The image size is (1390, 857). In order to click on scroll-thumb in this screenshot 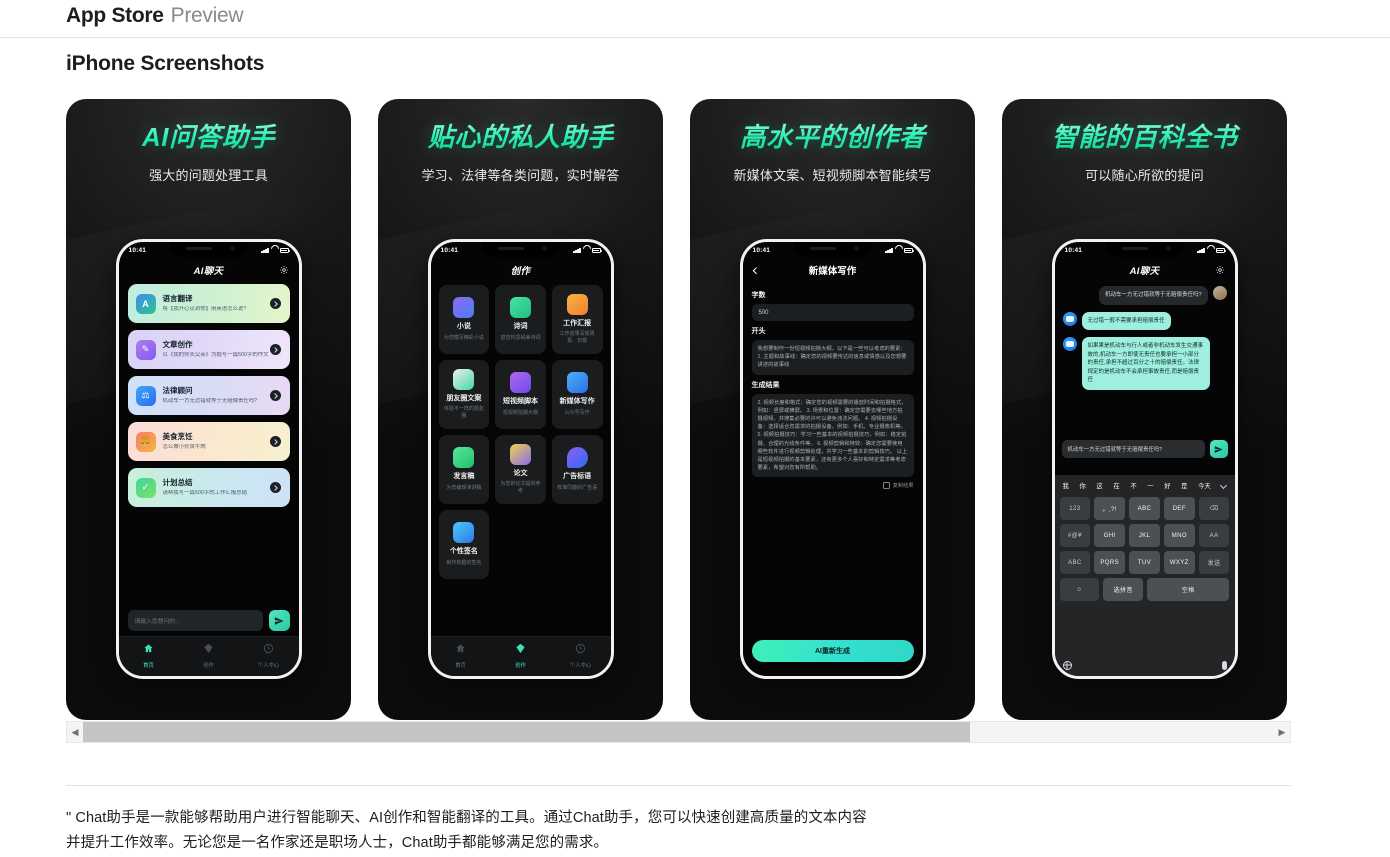, I will do `click(527, 732)`.